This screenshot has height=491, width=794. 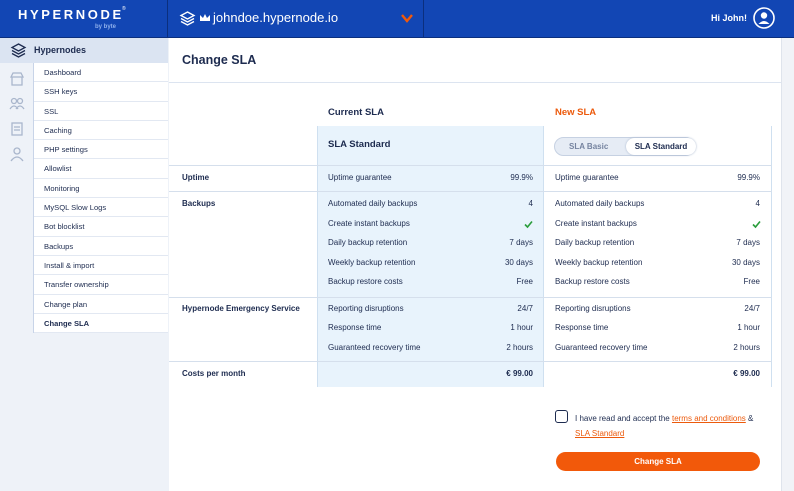 I want to click on agreement-amp: &, so click(x=749, y=418).